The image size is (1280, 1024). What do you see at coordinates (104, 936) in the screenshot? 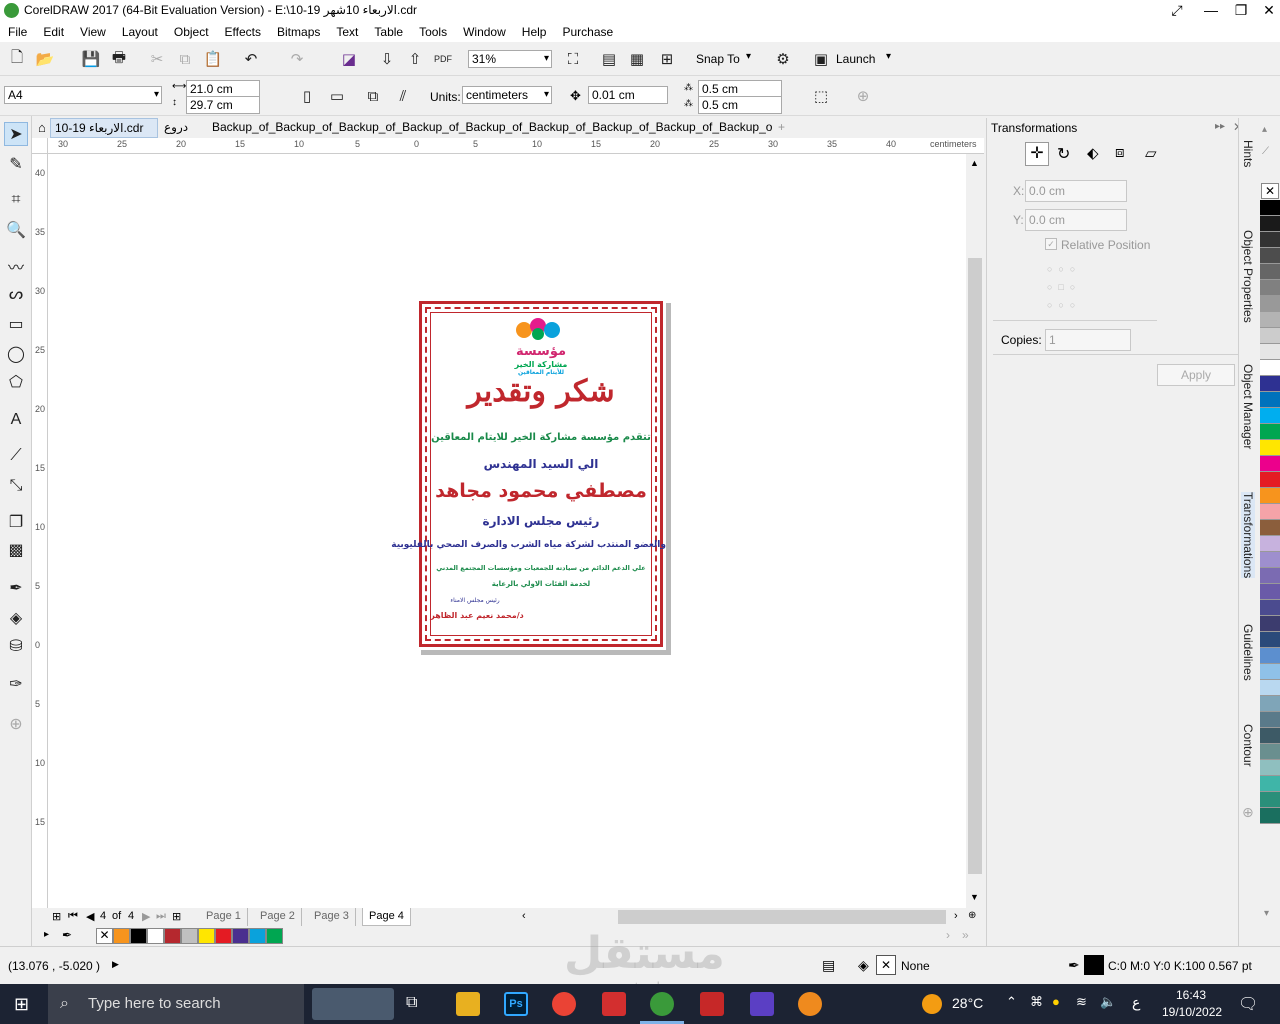
I see `no-color-swatch: ✕` at bounding box center [104, 936].